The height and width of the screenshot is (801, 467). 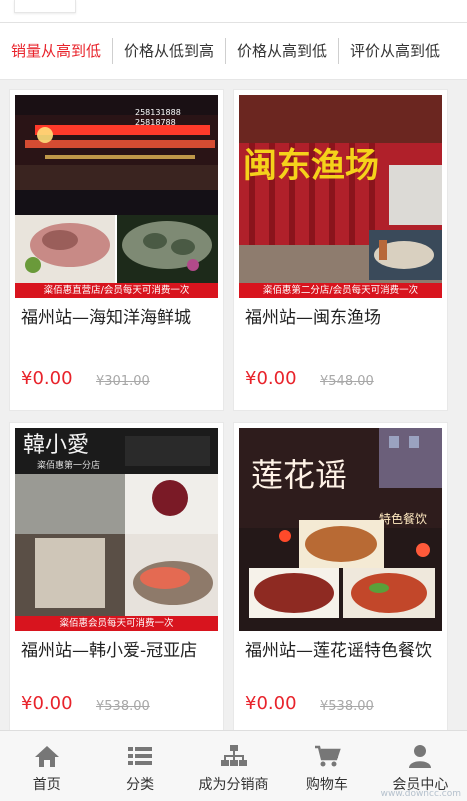 I want to click on restaurant-storefront-photo: 韓小愛 粢佰惠第一分店, so click(x=116, y=529).